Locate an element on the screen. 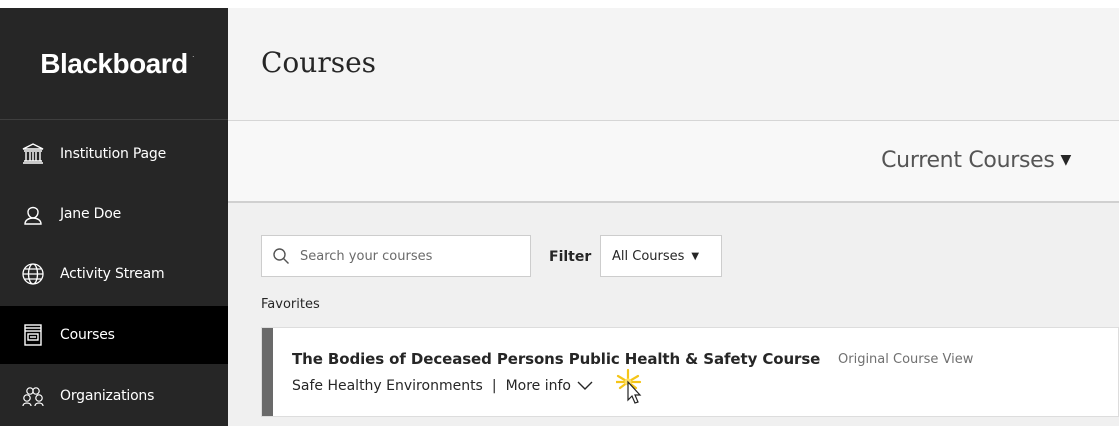  chevron-down-icon is located at coordinates (585, 385).